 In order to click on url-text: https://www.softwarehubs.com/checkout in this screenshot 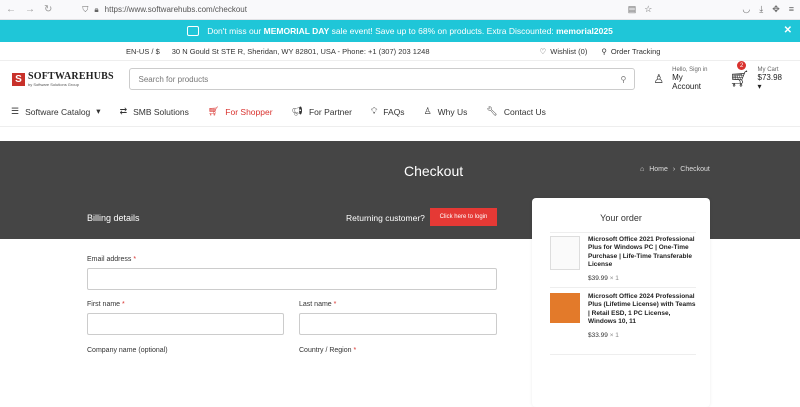, I will do `click(176, 9)`.